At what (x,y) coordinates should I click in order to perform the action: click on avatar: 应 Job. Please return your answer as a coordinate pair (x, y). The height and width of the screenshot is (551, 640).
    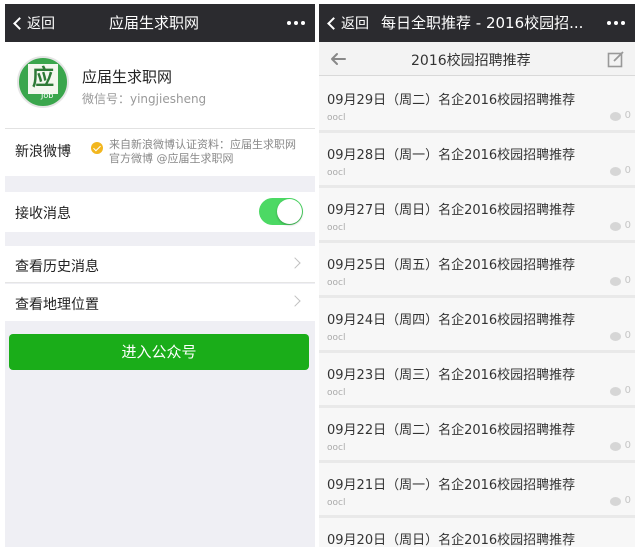
    Looking at the image, I should click on (43, 82).